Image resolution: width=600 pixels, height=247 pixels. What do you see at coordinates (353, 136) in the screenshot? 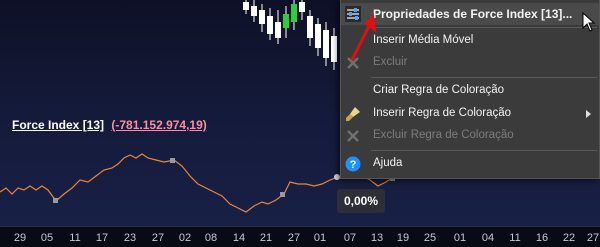
I see `delete-icon` at bounding box center [353, 136].